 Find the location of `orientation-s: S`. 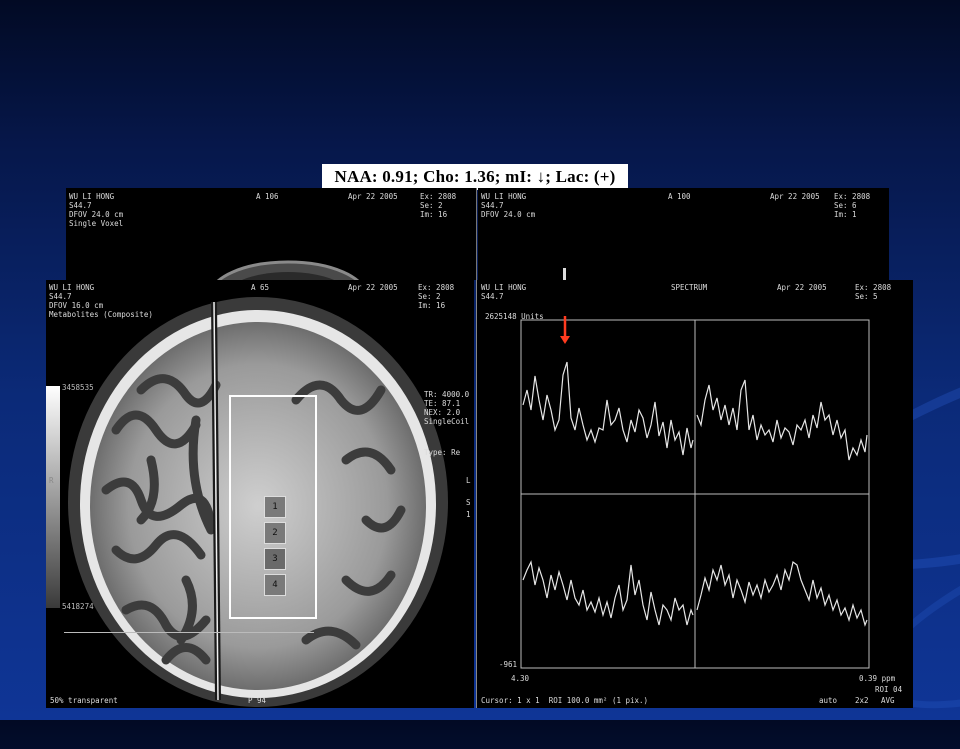

orientation-s: S is located at coordinates (468, 502).